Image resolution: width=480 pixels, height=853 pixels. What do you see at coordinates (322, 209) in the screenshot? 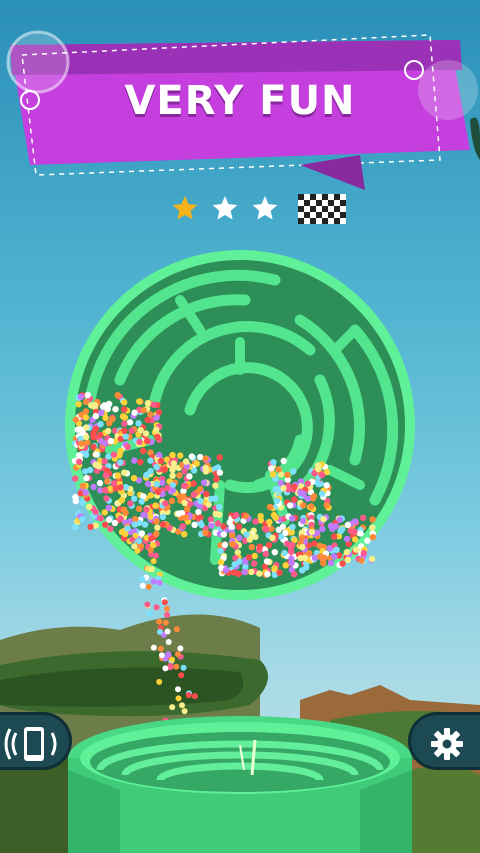
I see `checkered-flag-icon` at bounding box center [322, 209].